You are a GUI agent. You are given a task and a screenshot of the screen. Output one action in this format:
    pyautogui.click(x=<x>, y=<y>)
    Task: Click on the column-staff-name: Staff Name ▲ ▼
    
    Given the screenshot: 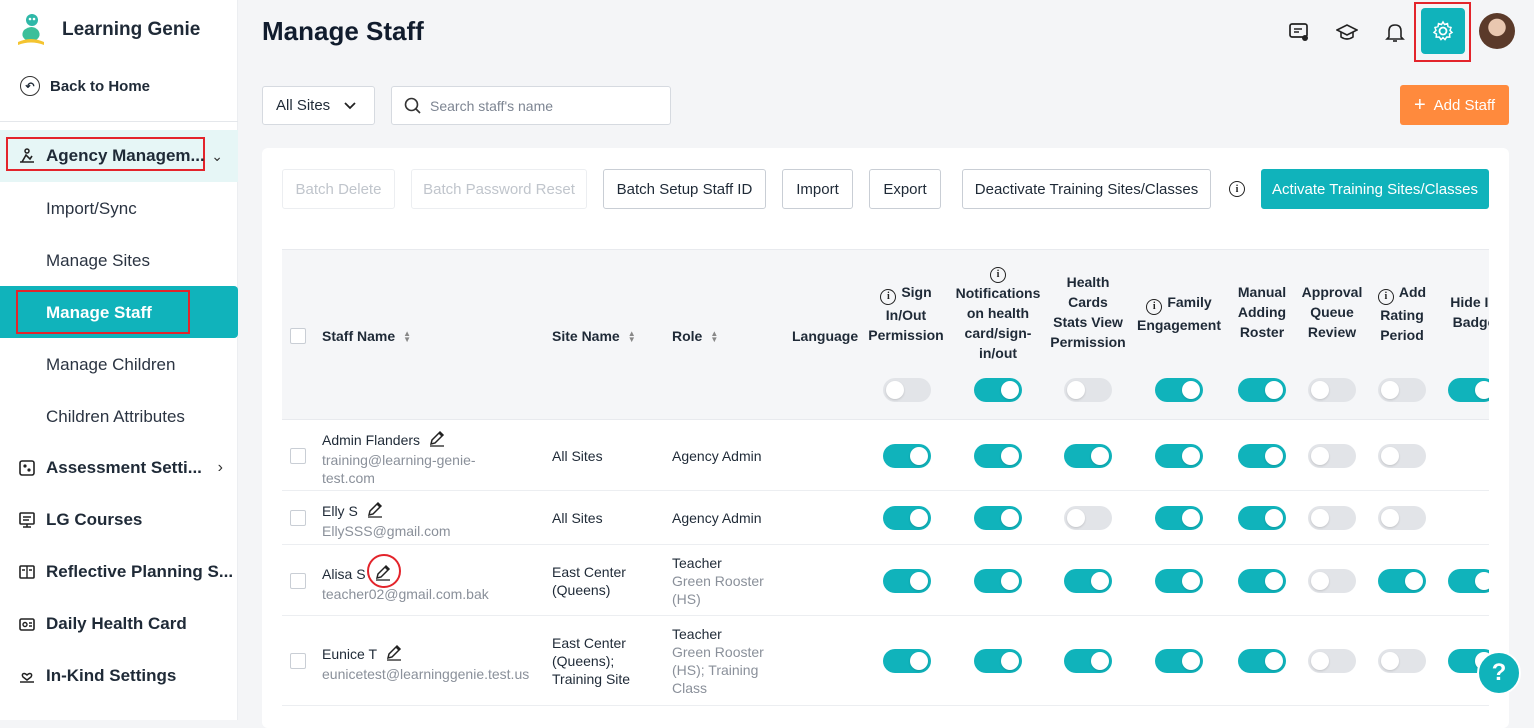 What is the action you would take?
    pyautogui.click(x=382, y=336)
    